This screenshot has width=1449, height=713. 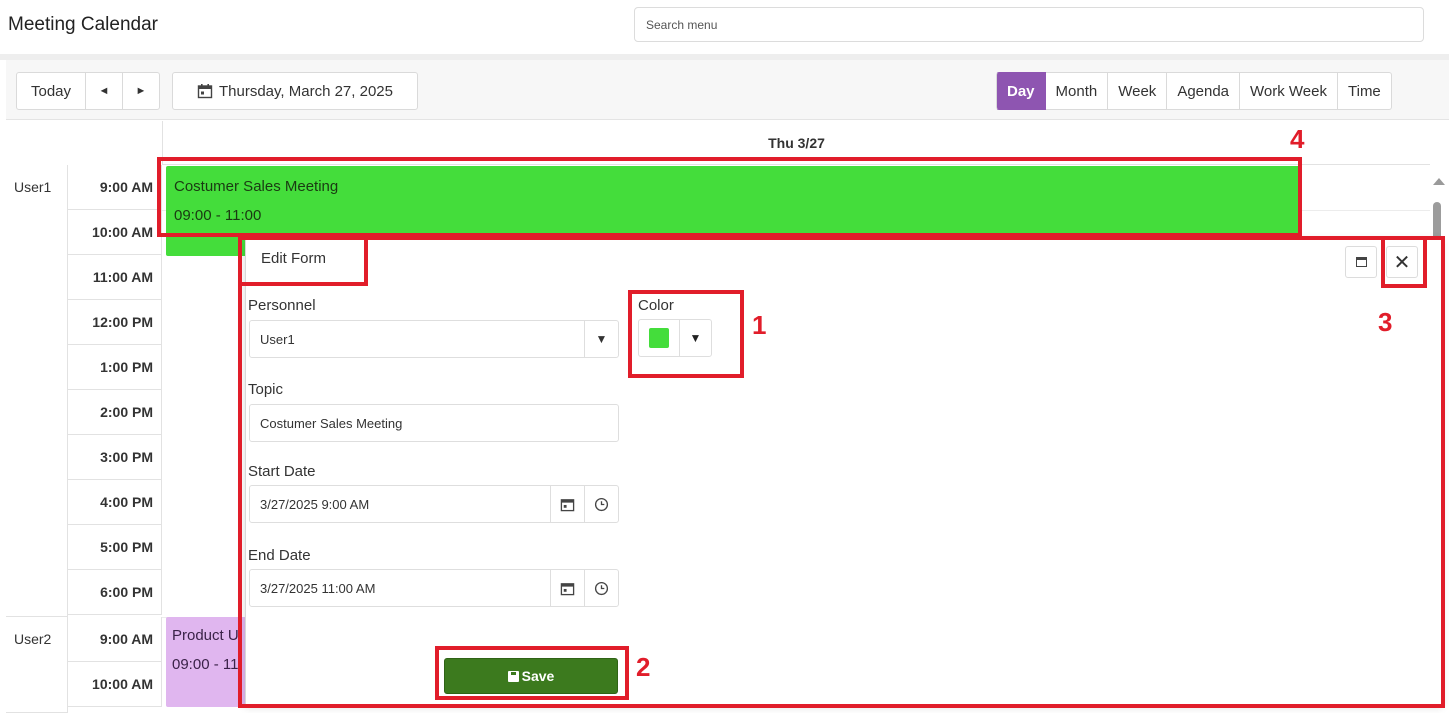 I want to click on search-box, so click(x=1029, y=24).